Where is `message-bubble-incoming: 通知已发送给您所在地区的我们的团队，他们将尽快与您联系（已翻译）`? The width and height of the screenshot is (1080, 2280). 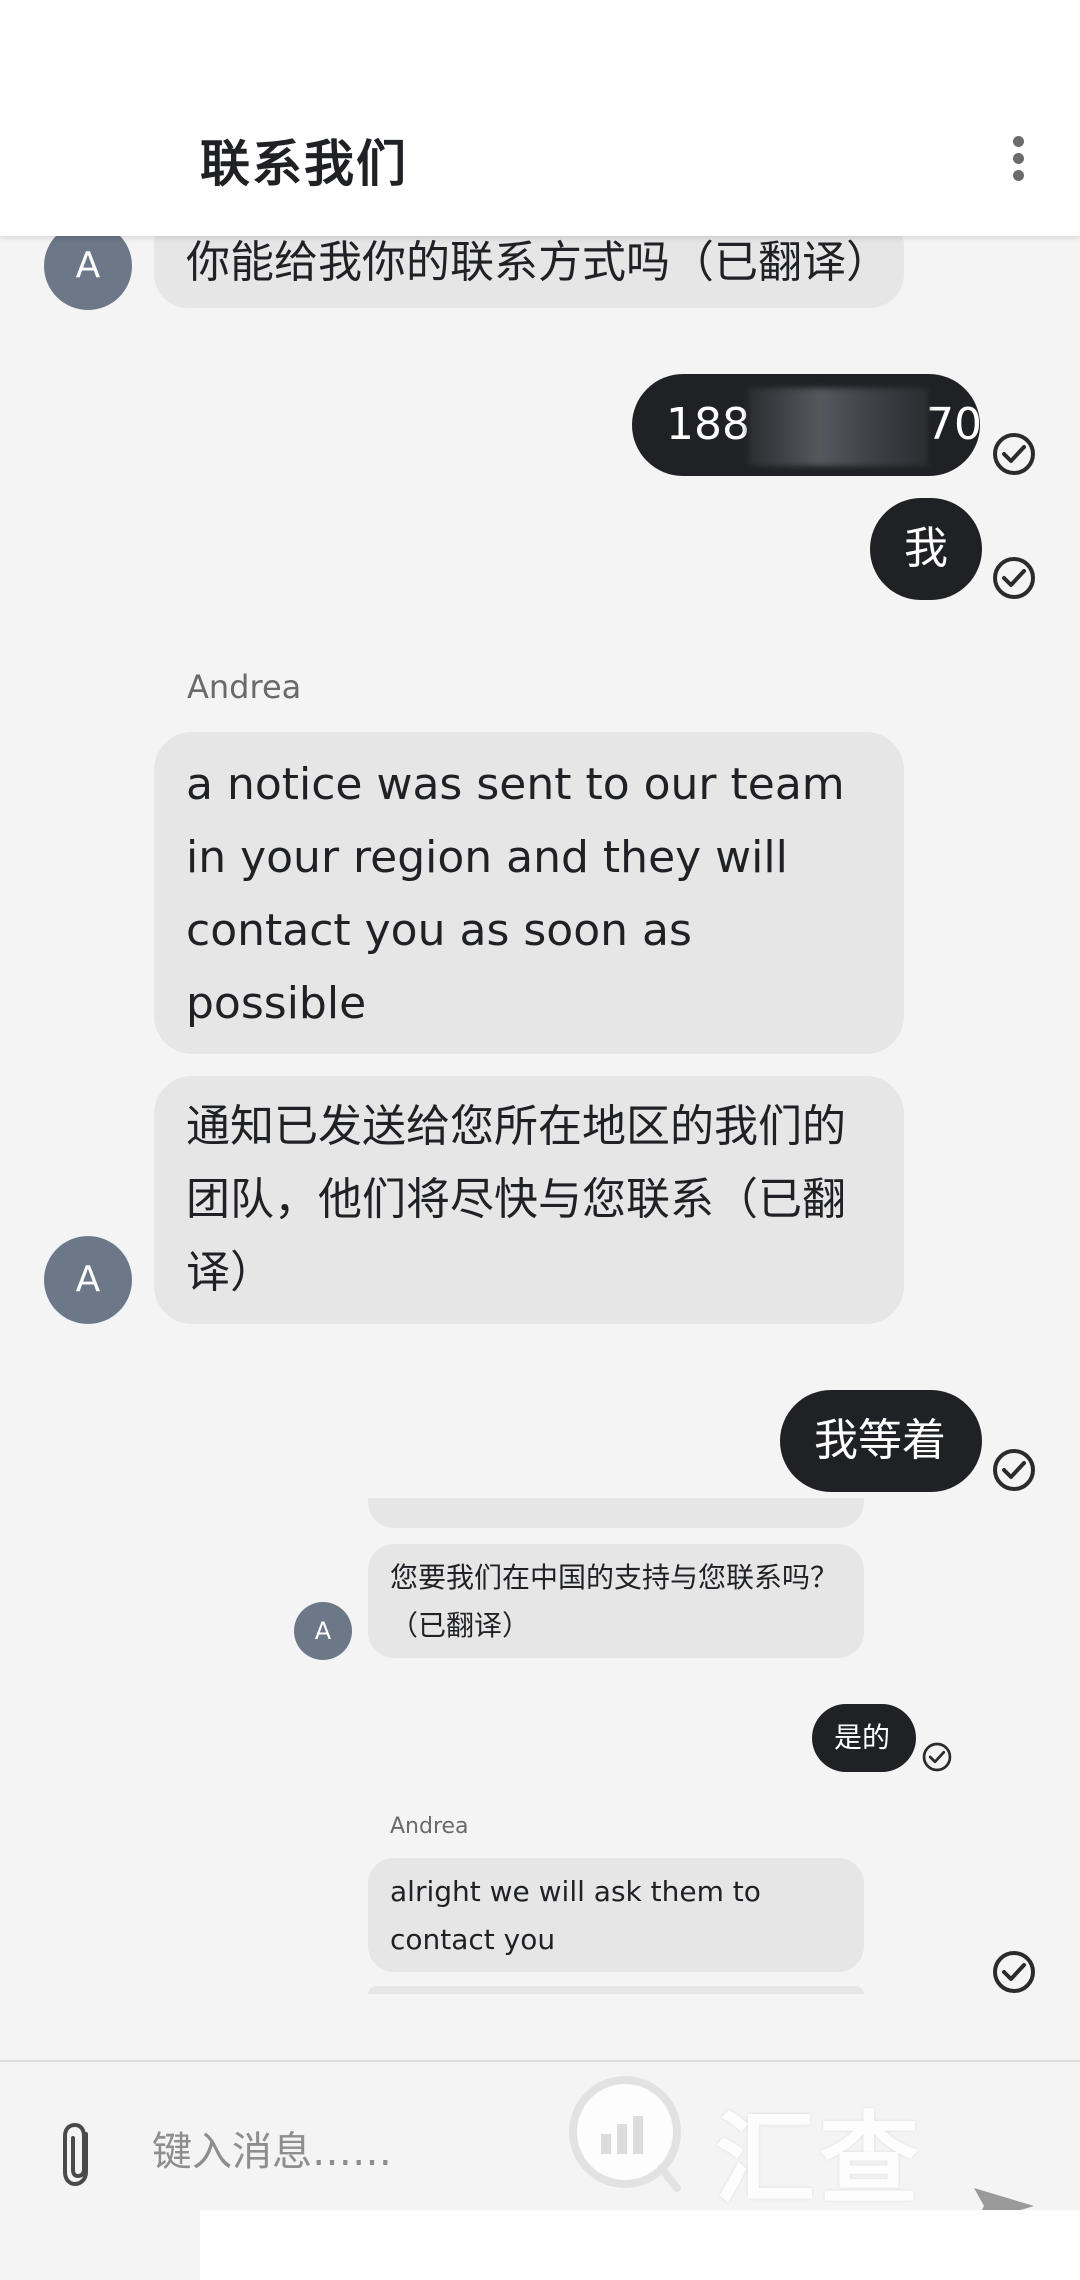
message-bubble-incoming: 通知已发送给您所在地区的我们的团队，他们将尽快与您联系（已翻译） is located at coordinates (529, 1200).